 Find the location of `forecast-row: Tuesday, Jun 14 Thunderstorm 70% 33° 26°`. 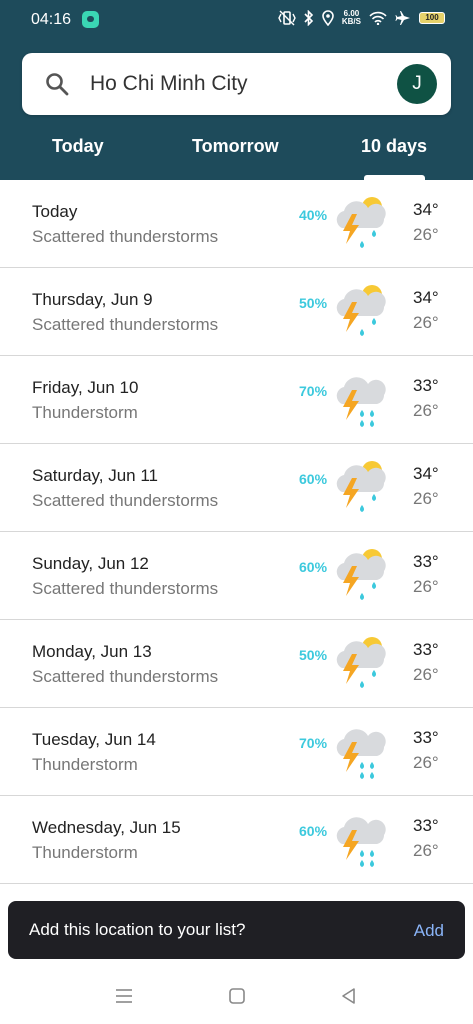

forecast-row: Tuesday, Jun 14 Thunderstorm 70% 33° 26° is located at coordinates (236, 752).